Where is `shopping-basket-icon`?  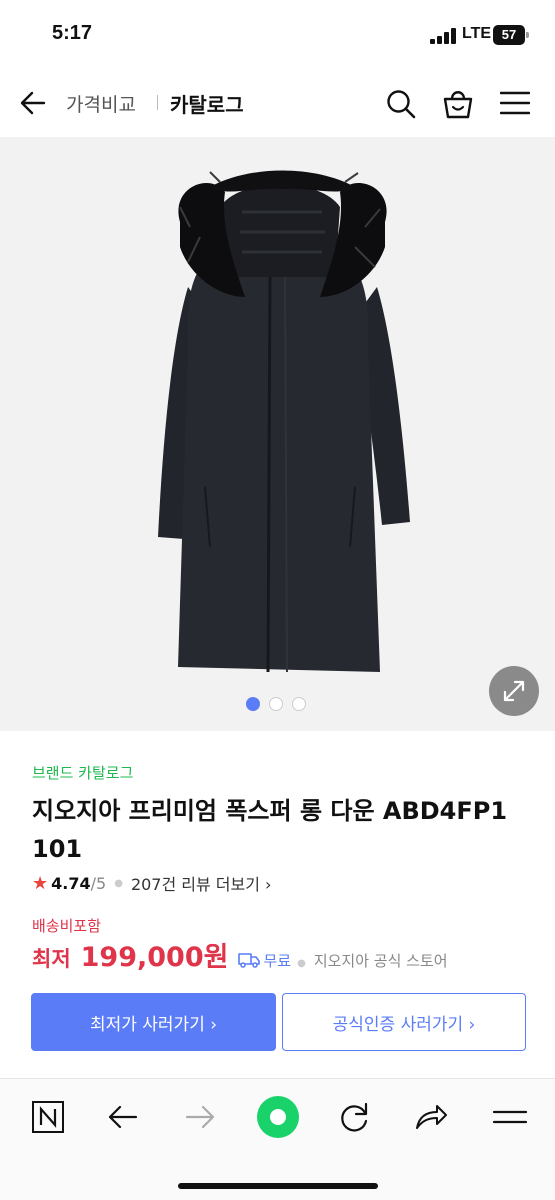 shopping-basket-icon is located at coordinates (458, 103).